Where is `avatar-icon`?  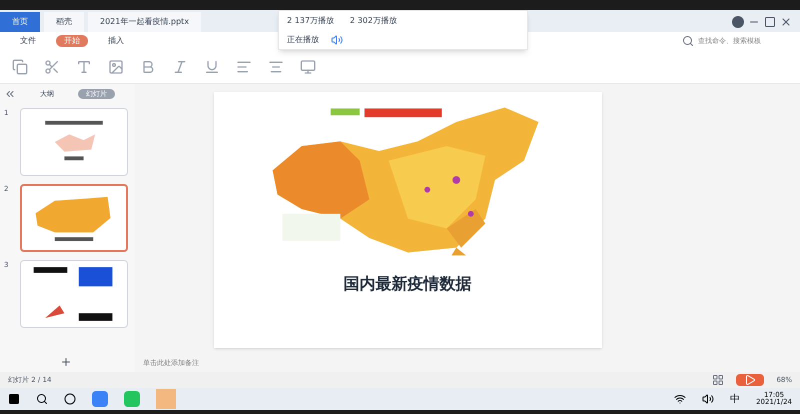 avatar-icon is located at coordinates (738, 22).